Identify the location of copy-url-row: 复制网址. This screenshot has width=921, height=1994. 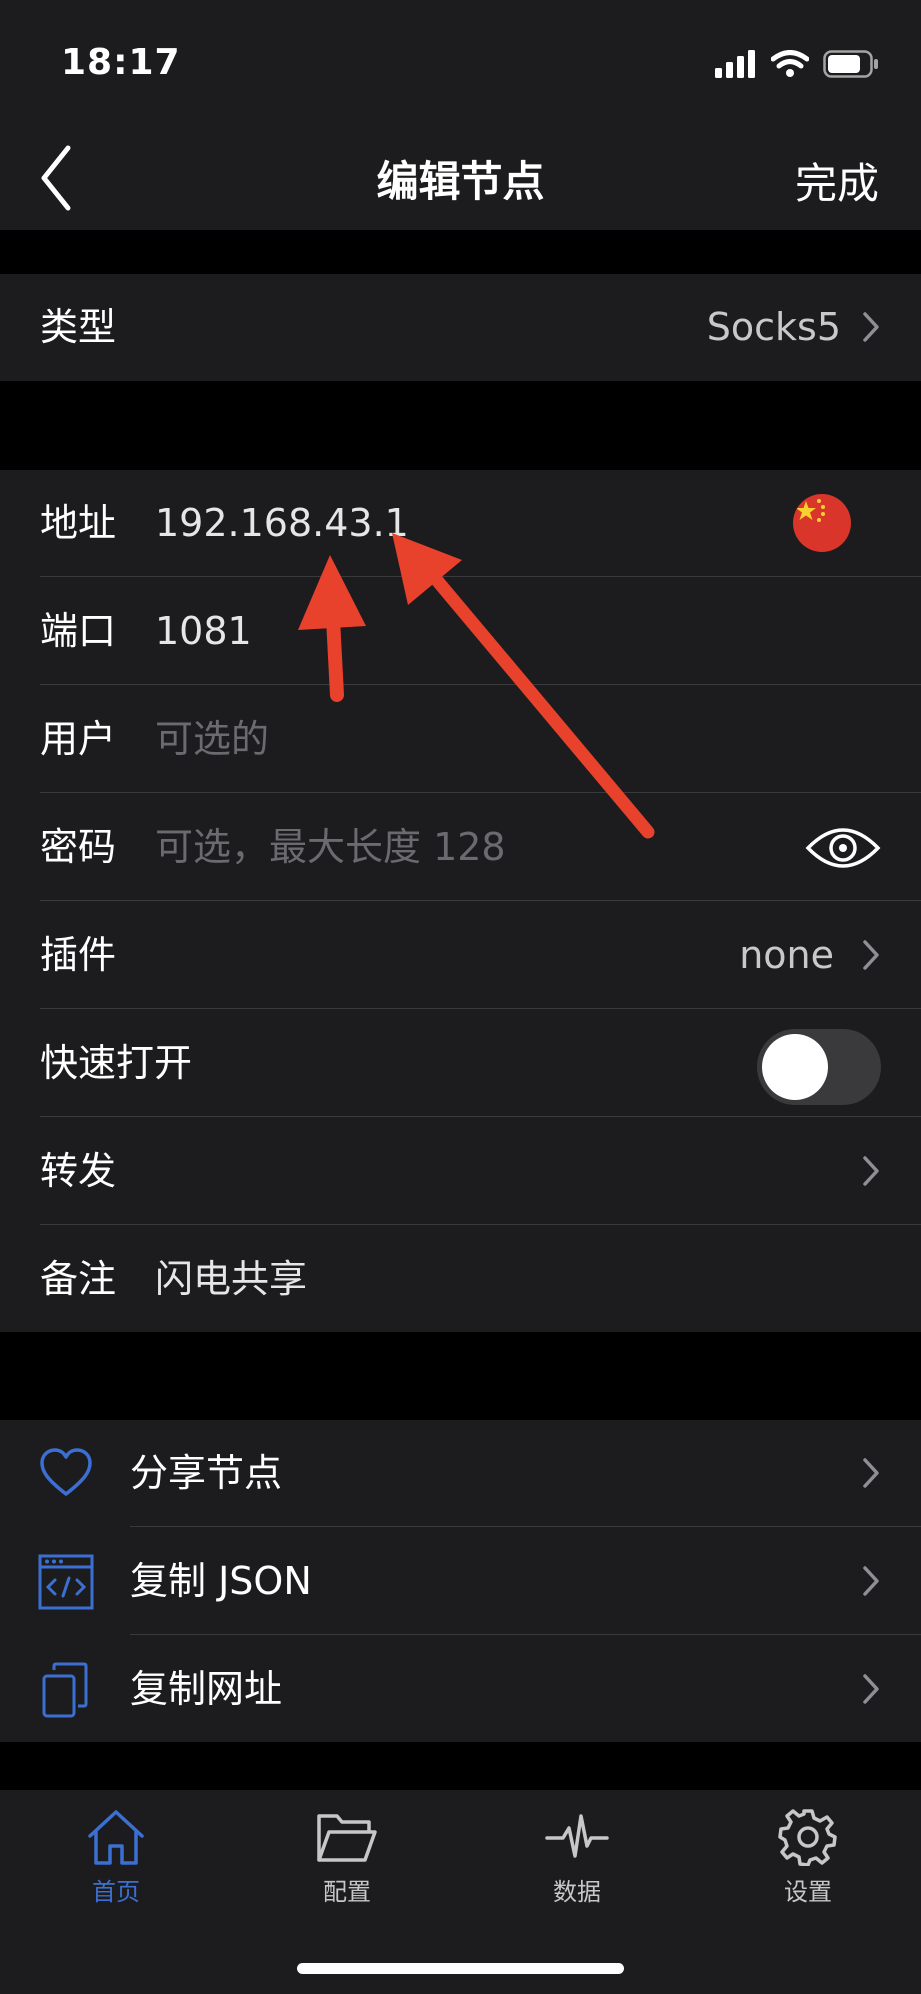
(460, 1689).